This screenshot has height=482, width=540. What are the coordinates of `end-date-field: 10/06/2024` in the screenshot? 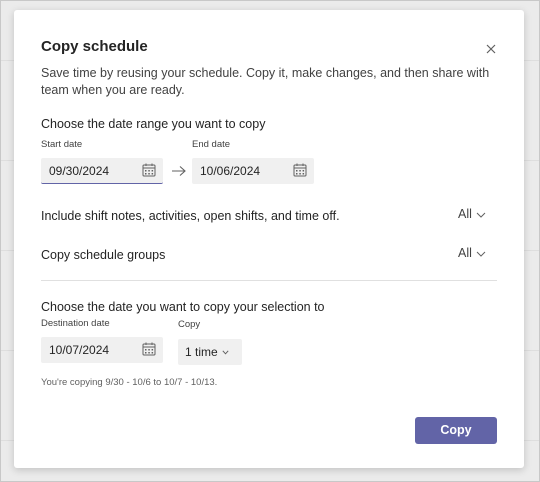 It's located at (253, 171).